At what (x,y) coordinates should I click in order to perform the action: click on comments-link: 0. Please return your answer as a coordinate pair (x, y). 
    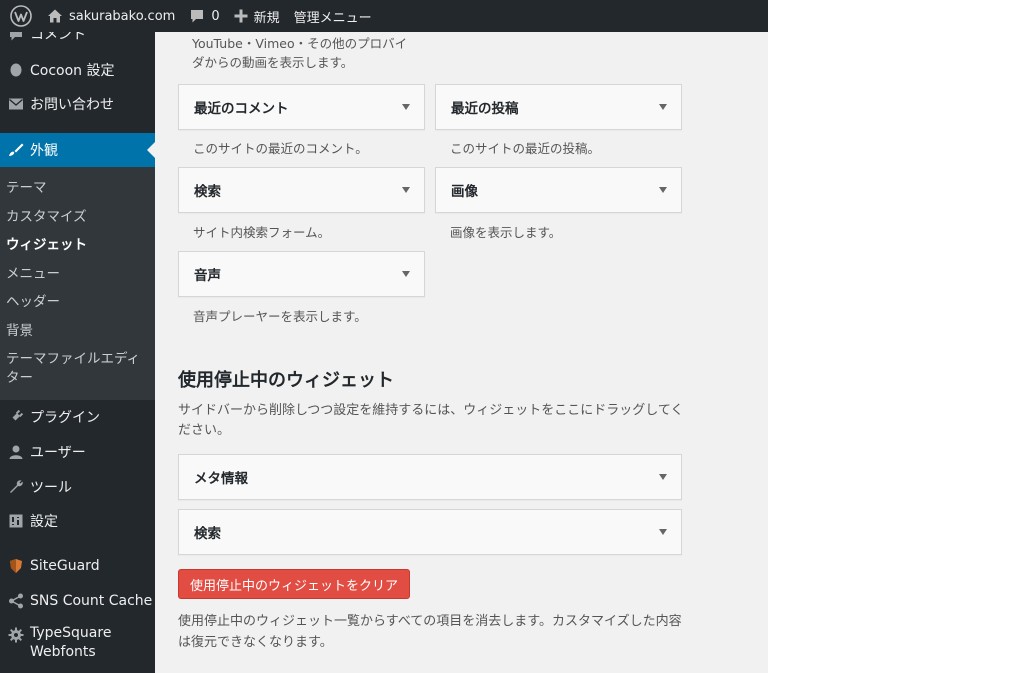
    Looking at the image, I should click on (204, 16).